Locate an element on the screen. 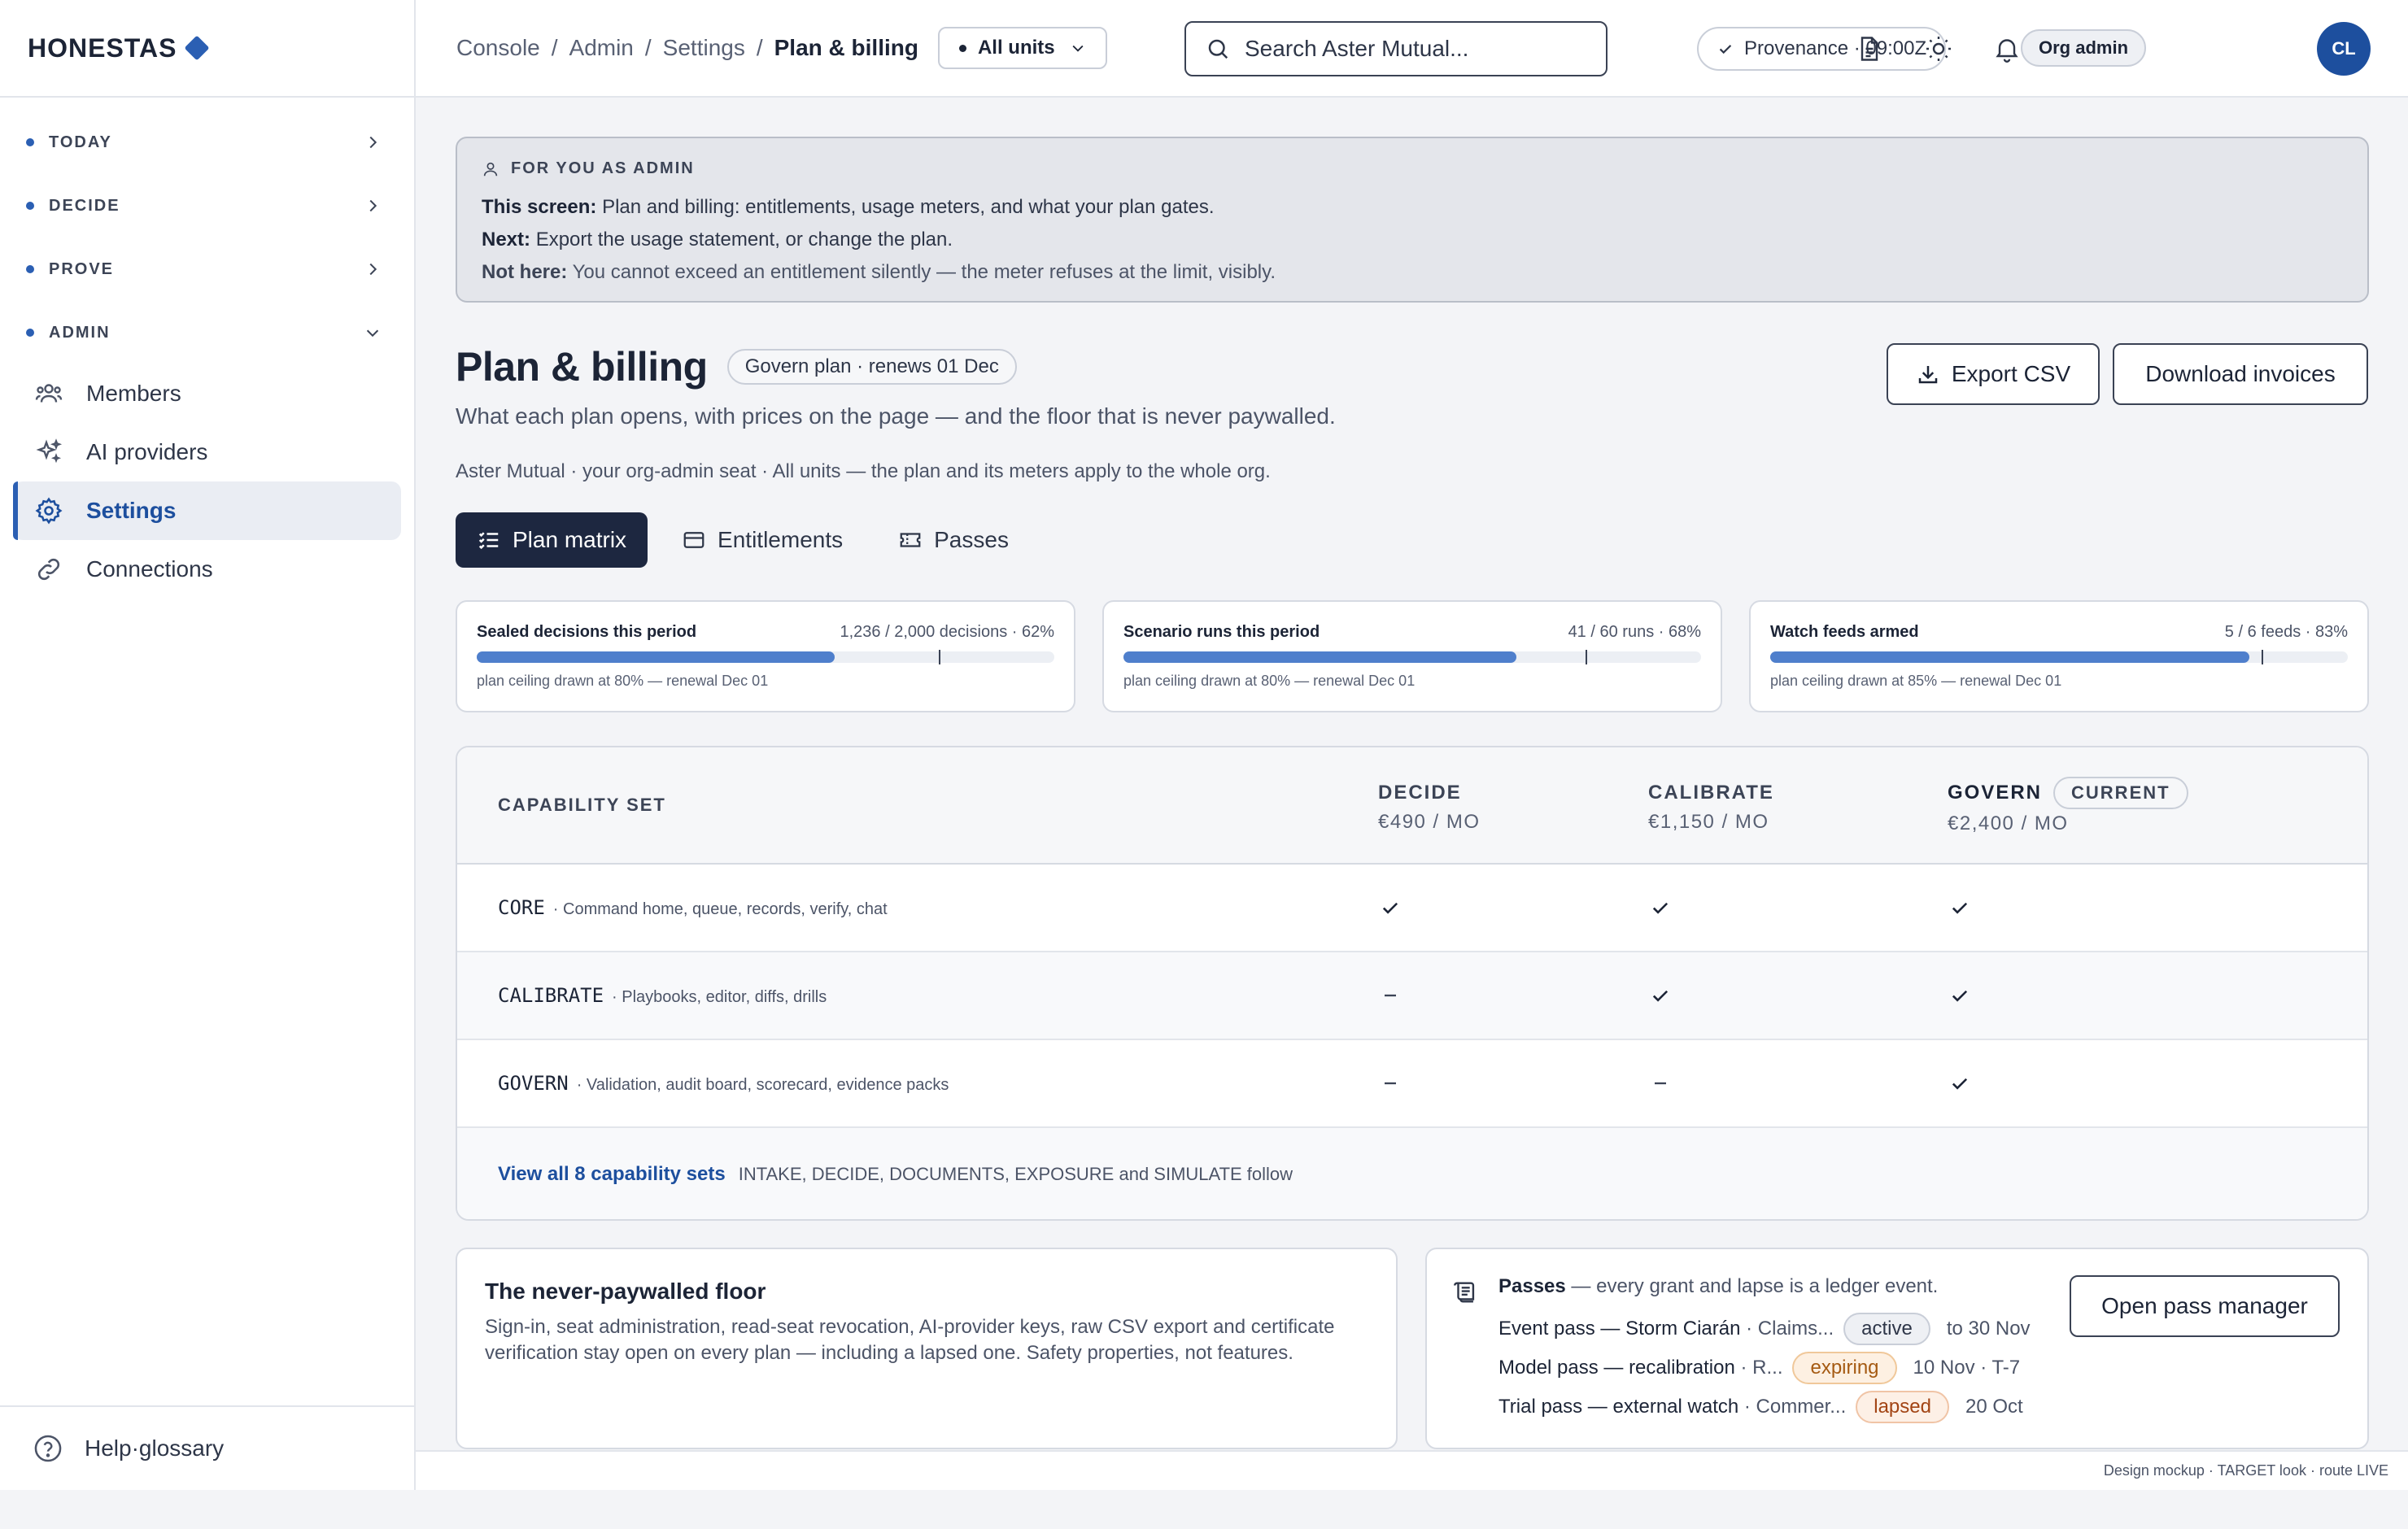 This screenshot has width=2408, height=1529. document-icon is located at coordinates (1870, 49).